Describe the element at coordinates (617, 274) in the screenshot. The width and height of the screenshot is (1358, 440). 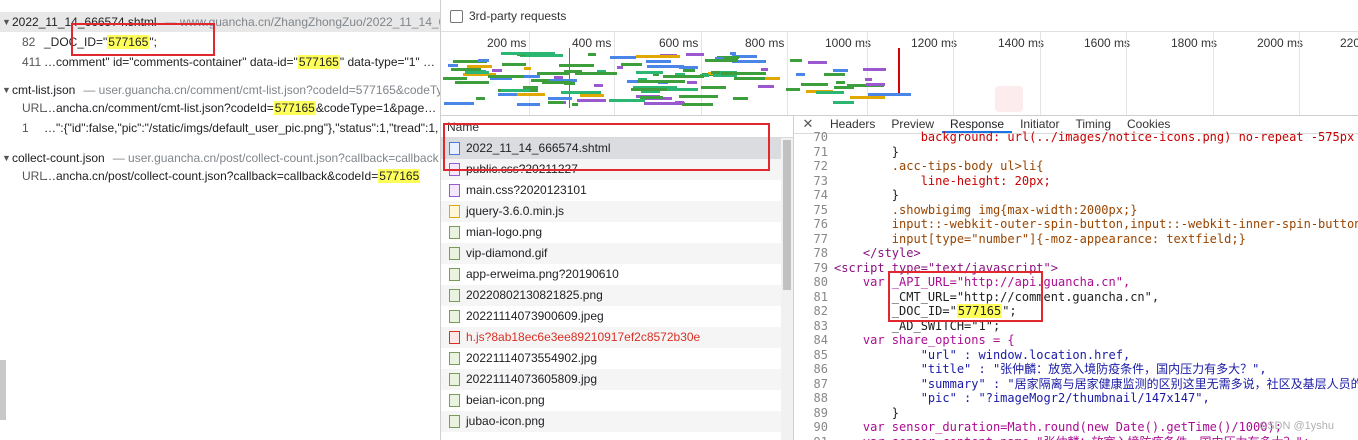
I see `request-row: app-erweima.png?20190610` at that location.